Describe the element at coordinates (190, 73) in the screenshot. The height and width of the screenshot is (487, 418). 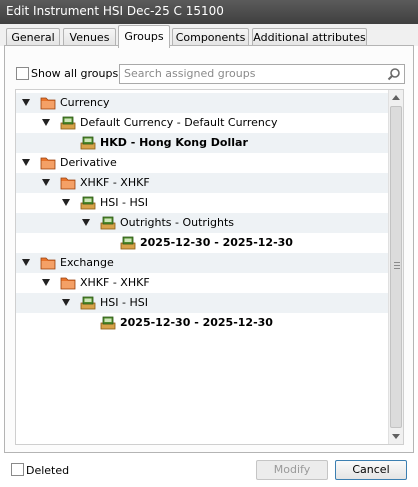
I see `search-placeholder: Search assigned groups` at that location.